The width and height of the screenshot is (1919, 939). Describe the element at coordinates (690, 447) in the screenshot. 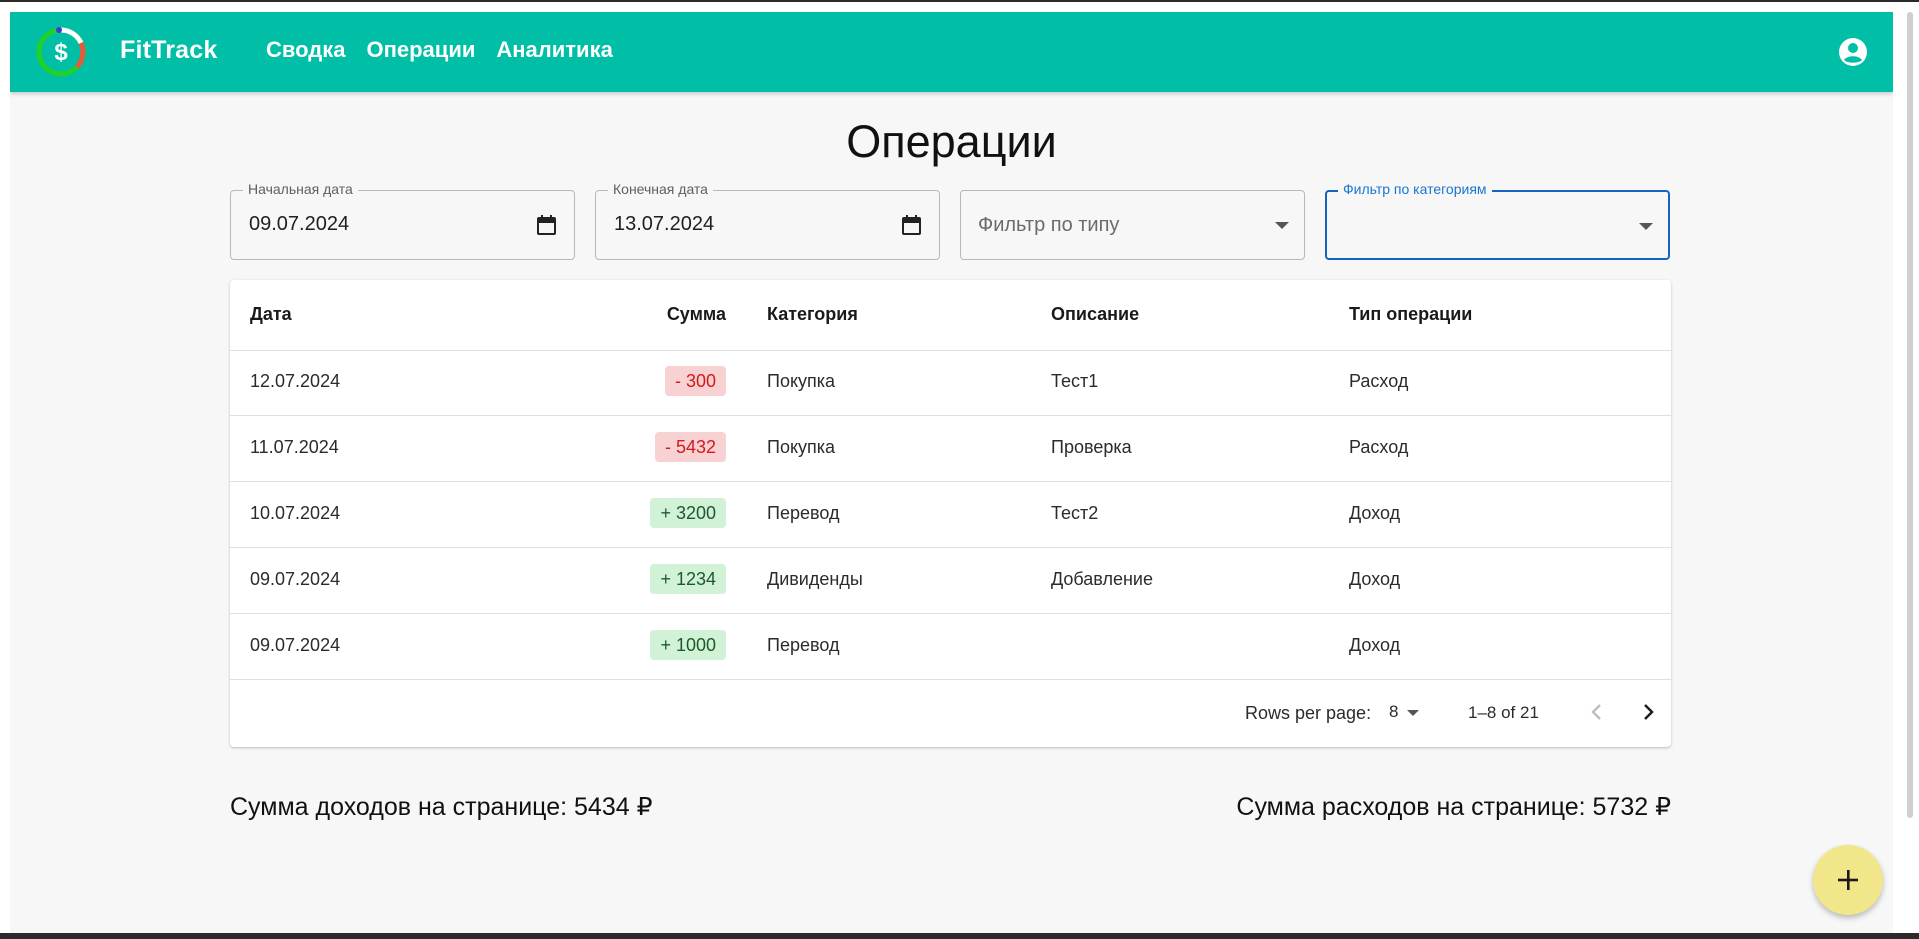

I see `amount-badge: - 5432` at that location.